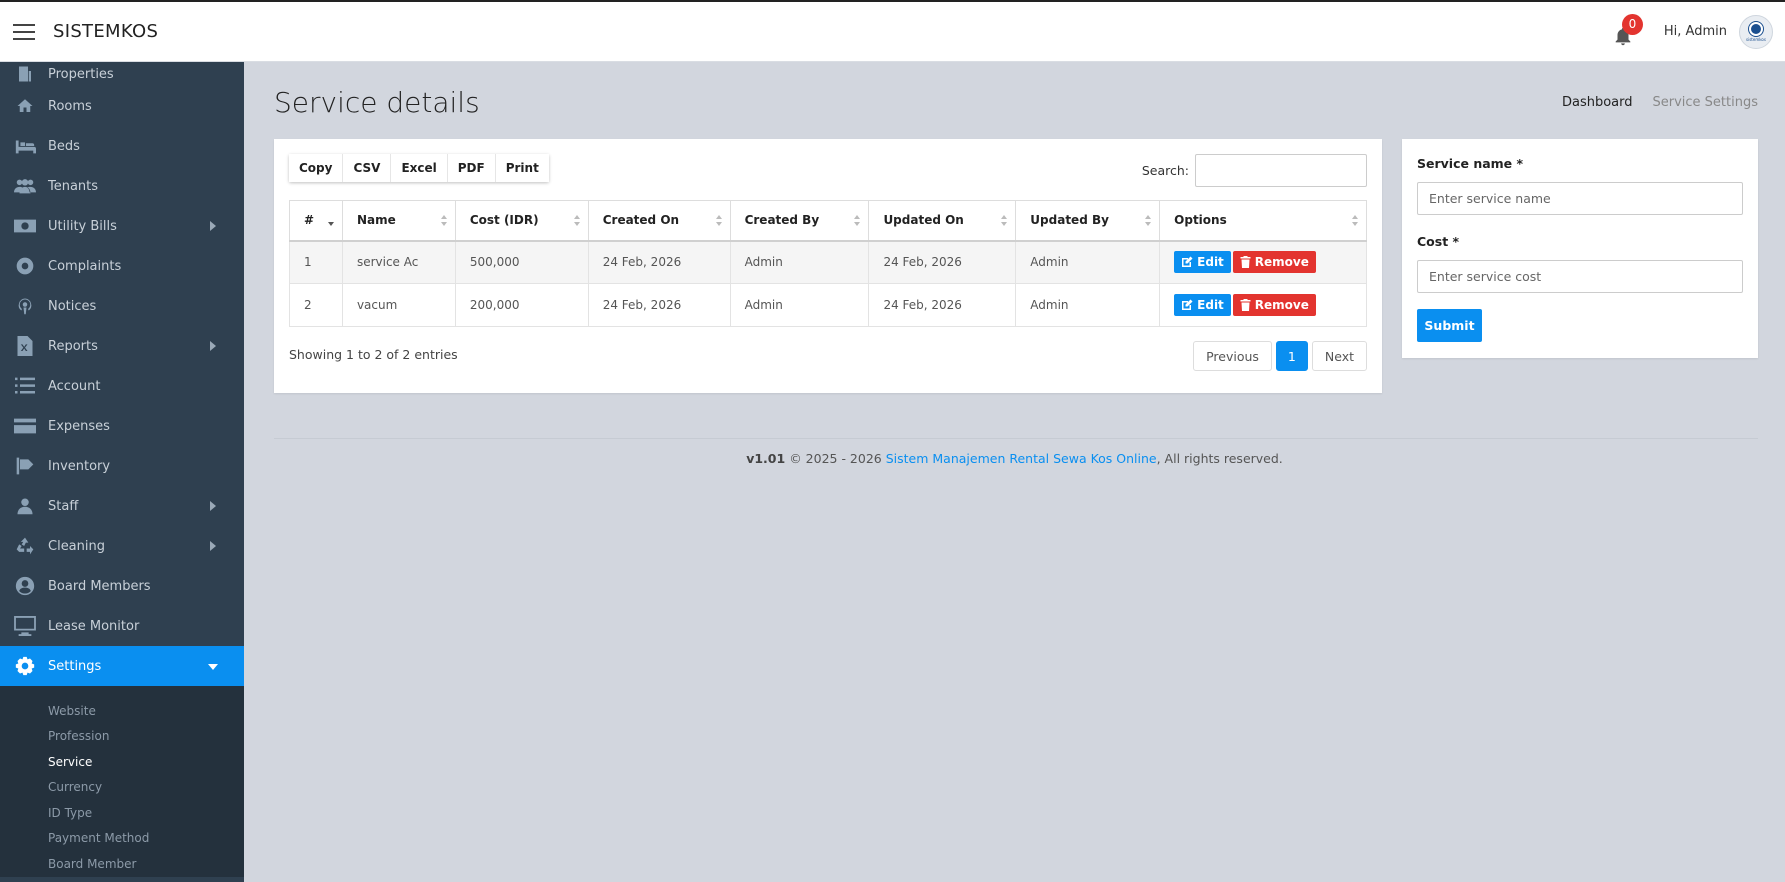 This screenshot has height=882, width=1785. Describe the element at coordinates (25, 466) in the screenshot. I see `tag-icon` at that location.